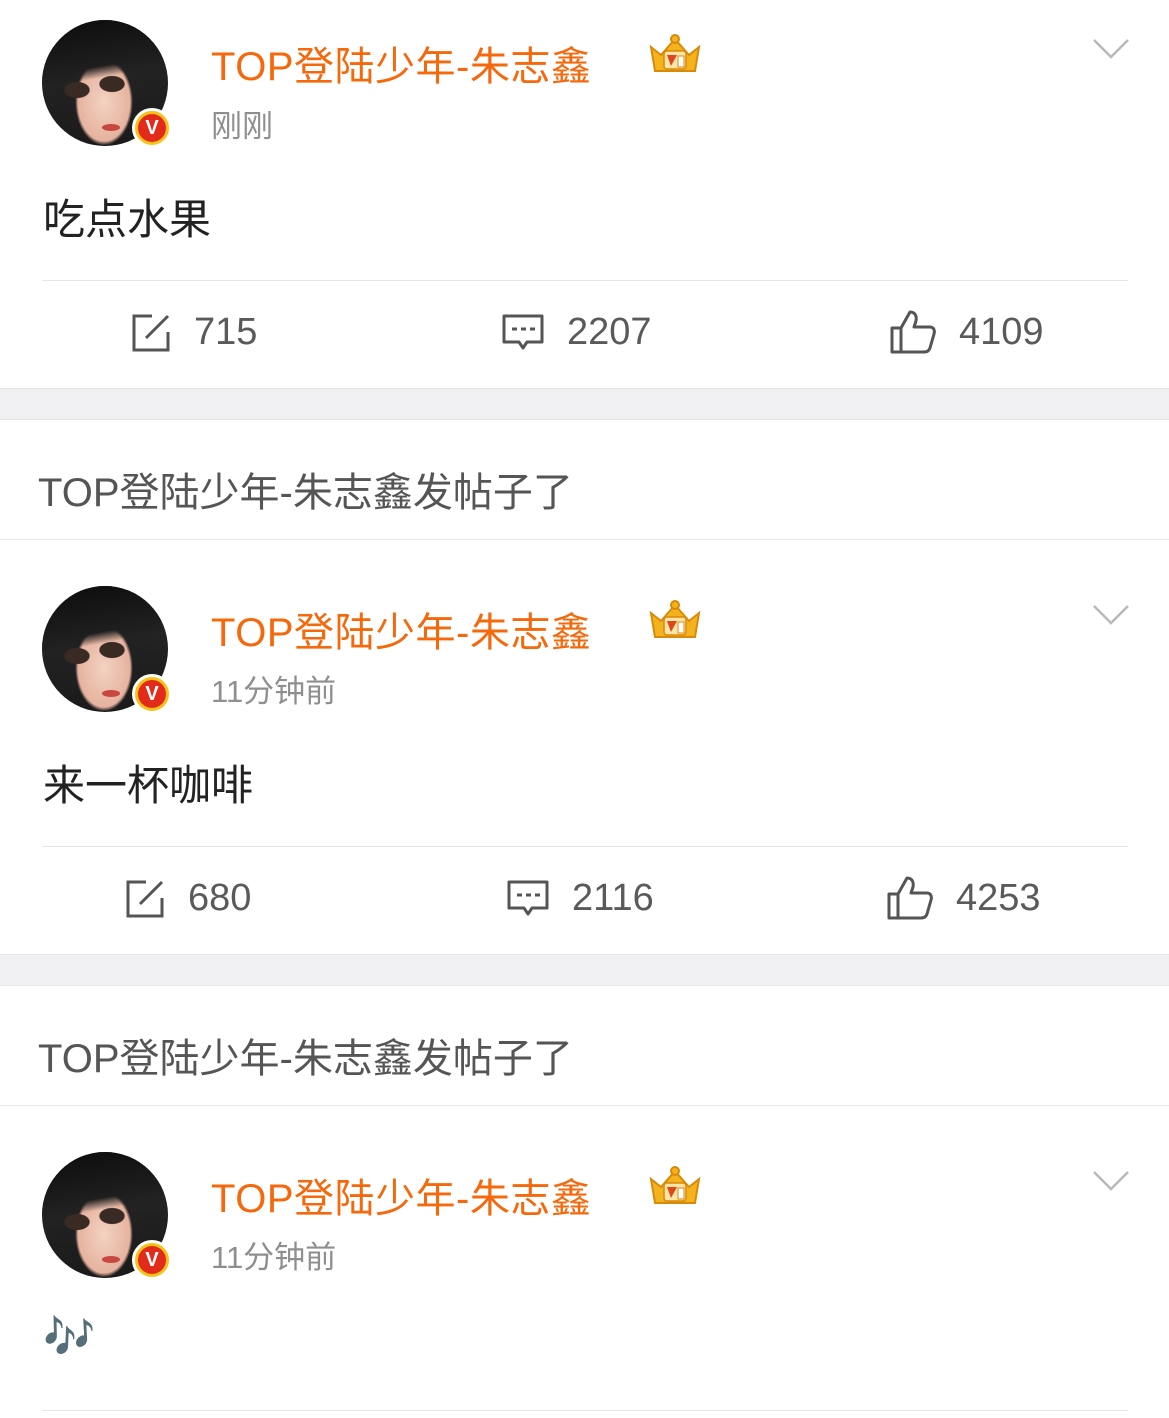  What do you see at coordinates (998, 897) in the screenshot?
I see `like-count: 4253` at bounding box center [998, 897].